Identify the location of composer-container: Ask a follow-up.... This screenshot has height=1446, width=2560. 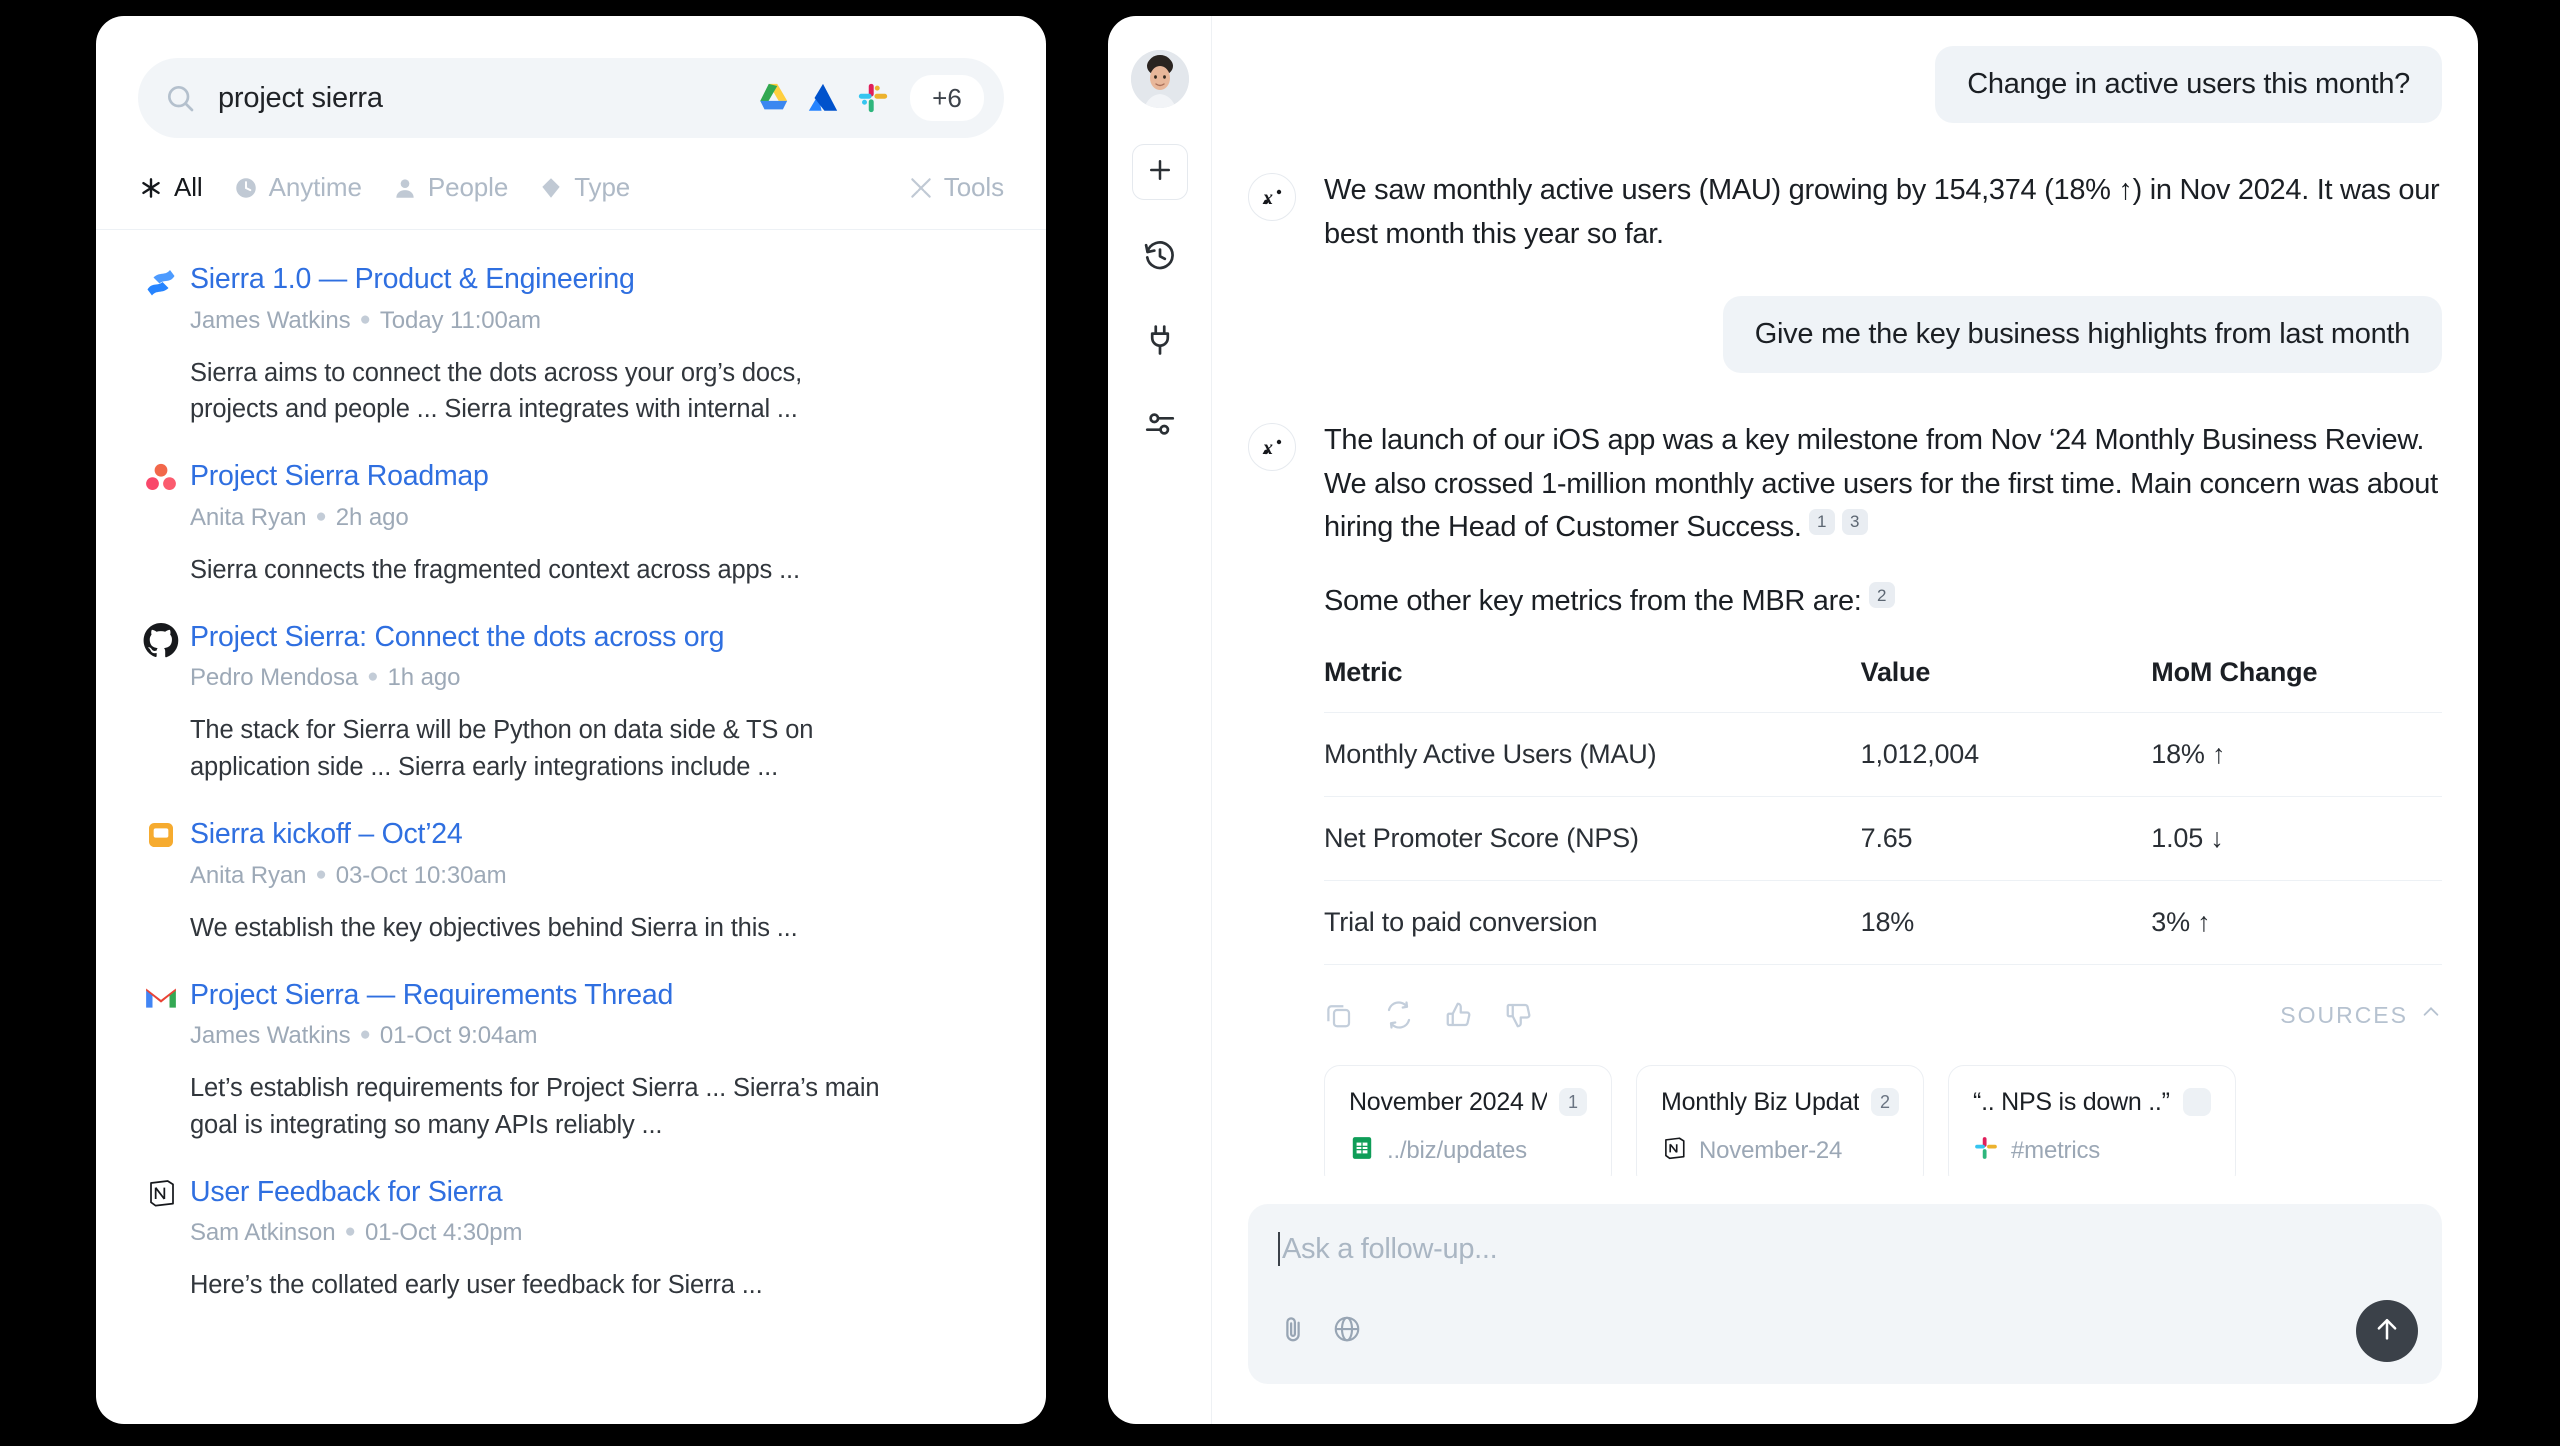
(1845, 1300).